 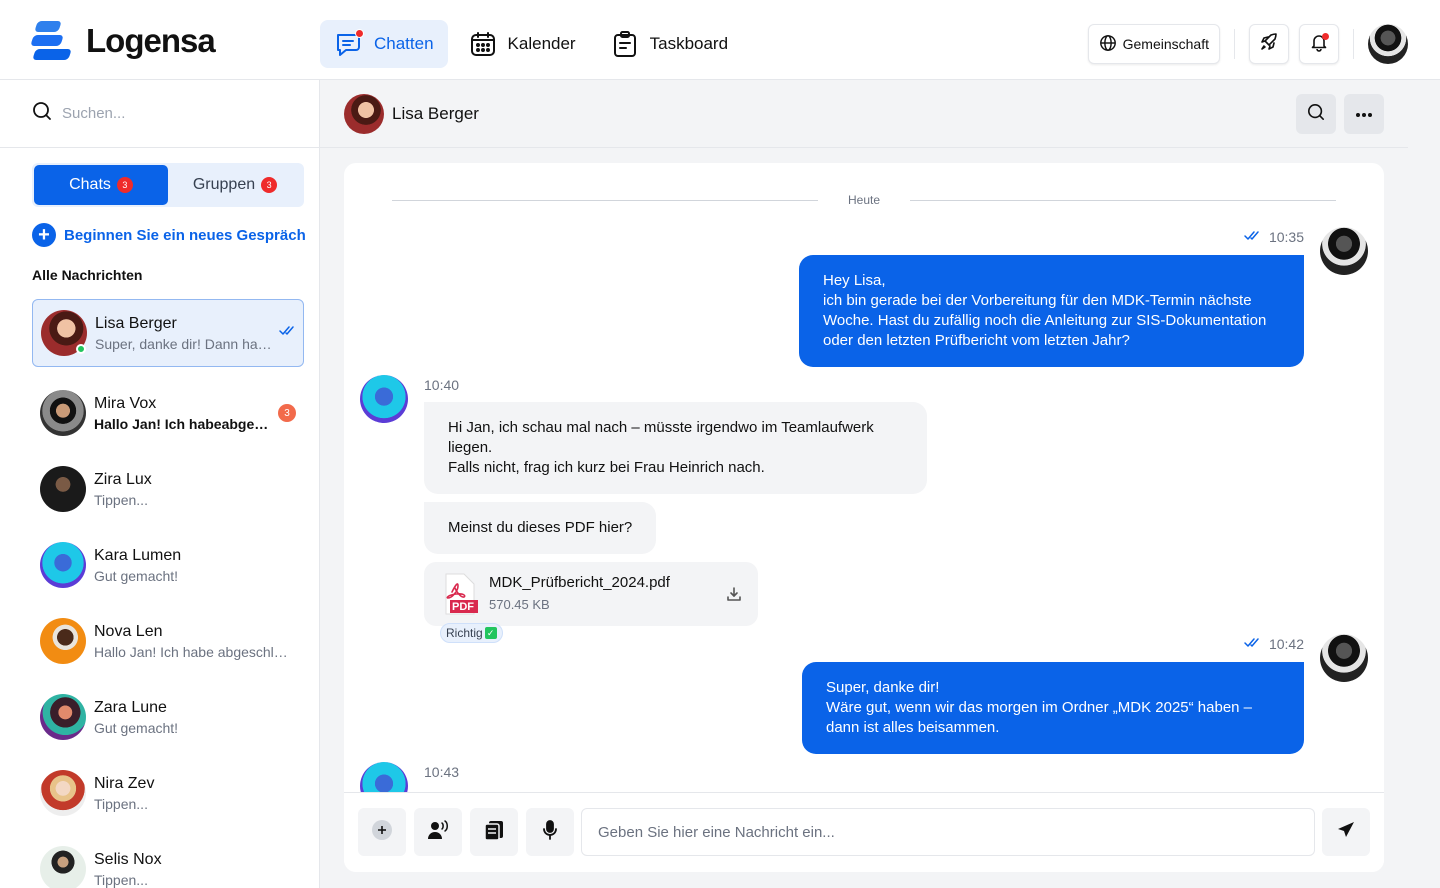 I want to click on tab-label-gruppen: Gruppen, so click(x=224, y=184).